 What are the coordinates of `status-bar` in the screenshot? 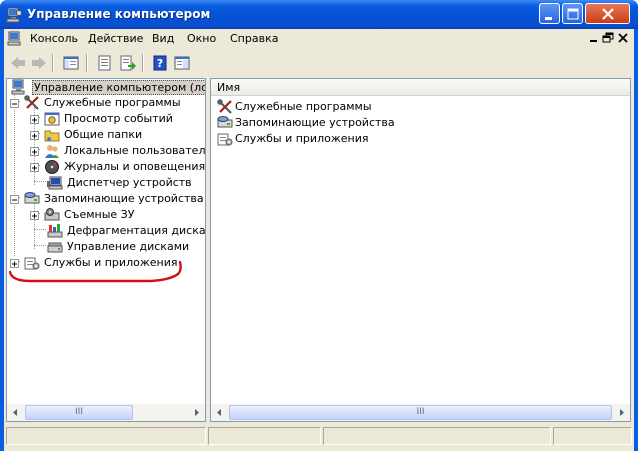 It's located at (319, 436).